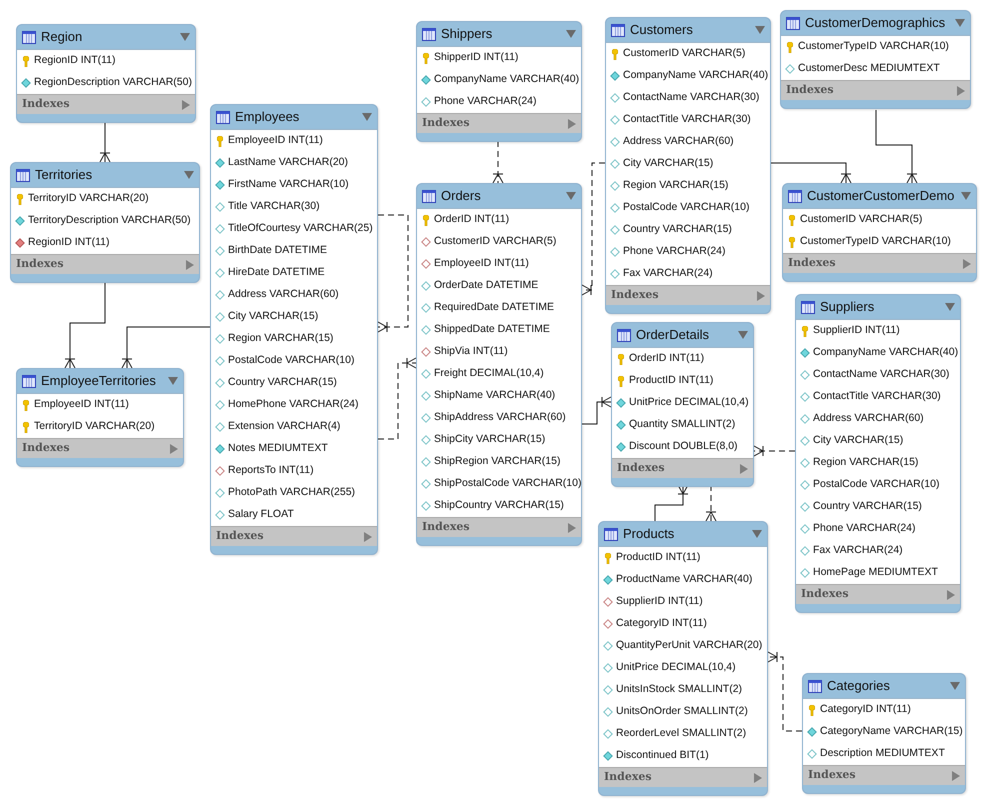 This screenshot has height=802, width=987. Describe the element at coordinates (499, 81) in the screenshot. I see `table-card: Shippers ShipperID INT(11) CompanyName VARCHAR(40) Phone VARCHAR(24) Indexes` at that location.